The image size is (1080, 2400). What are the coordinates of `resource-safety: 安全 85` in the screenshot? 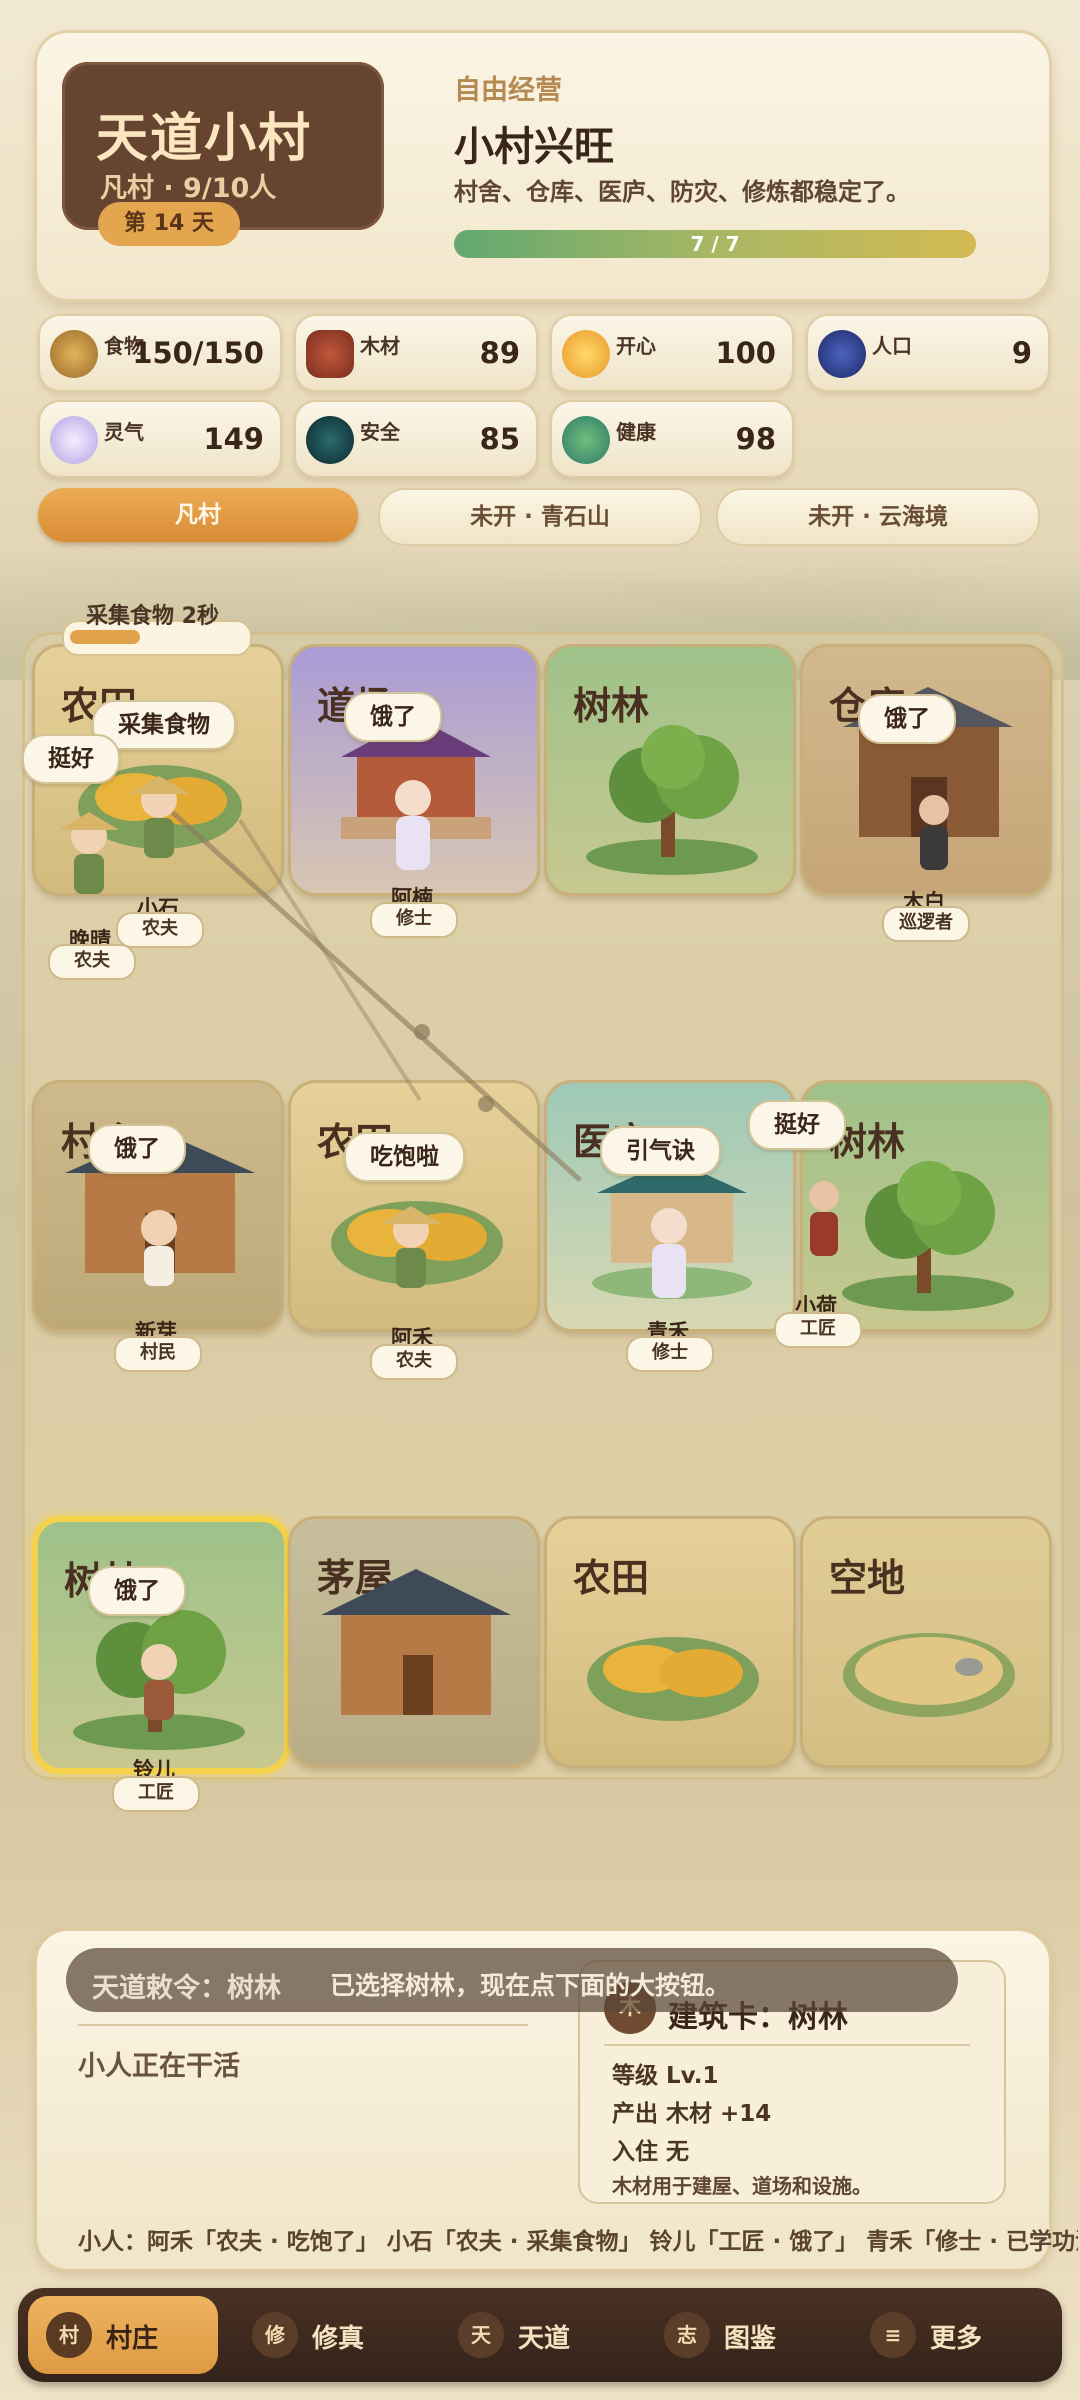 It's located at (416, 439).